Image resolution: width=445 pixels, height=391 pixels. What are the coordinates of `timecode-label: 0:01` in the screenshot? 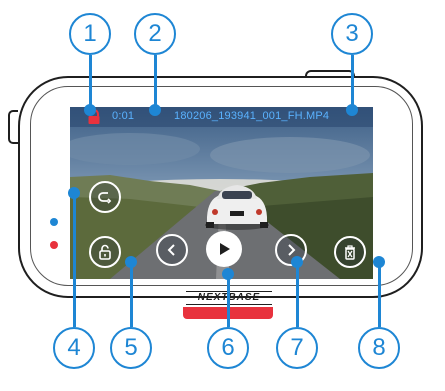 It's located at (123, 116).